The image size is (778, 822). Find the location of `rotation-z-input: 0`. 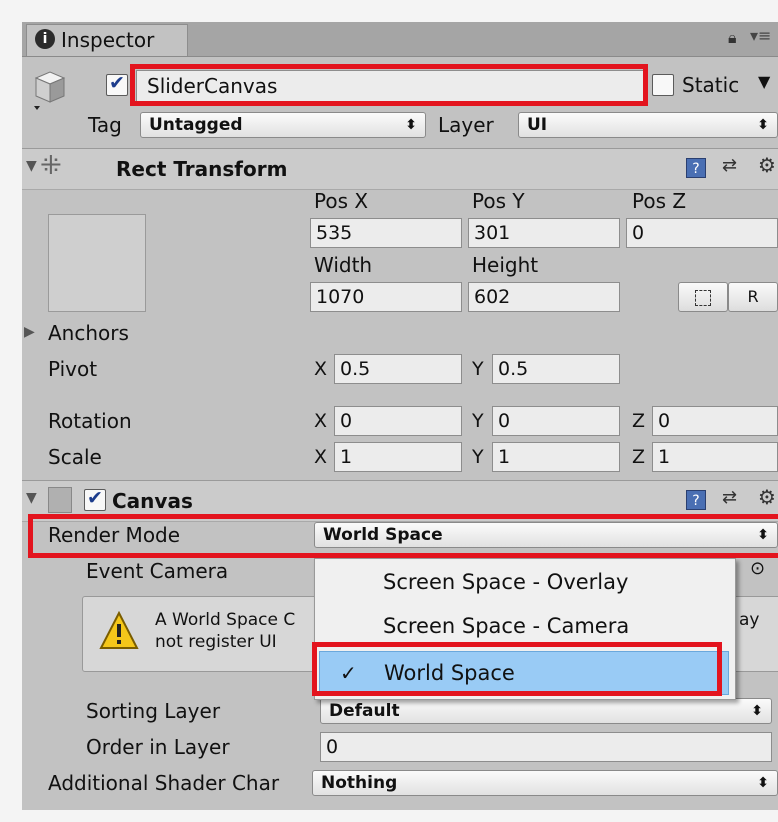

rotation-z-input: 0 is located at coordinates (715, 421).